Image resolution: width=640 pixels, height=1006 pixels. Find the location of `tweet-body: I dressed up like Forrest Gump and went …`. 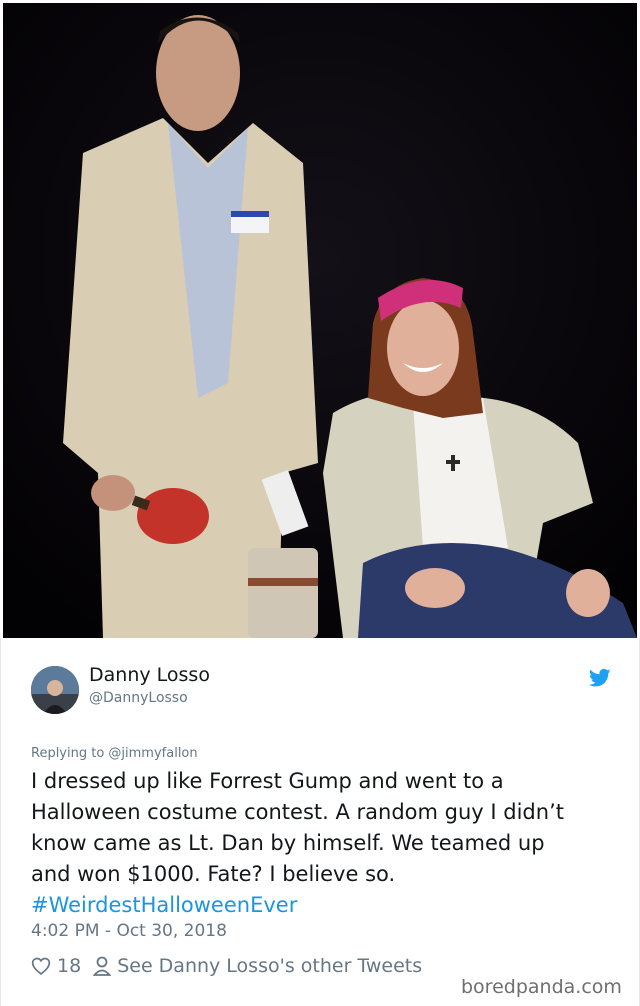

tweet-body: I dressed up like Forrest Gump and went … is located at coordinates (311, 843).